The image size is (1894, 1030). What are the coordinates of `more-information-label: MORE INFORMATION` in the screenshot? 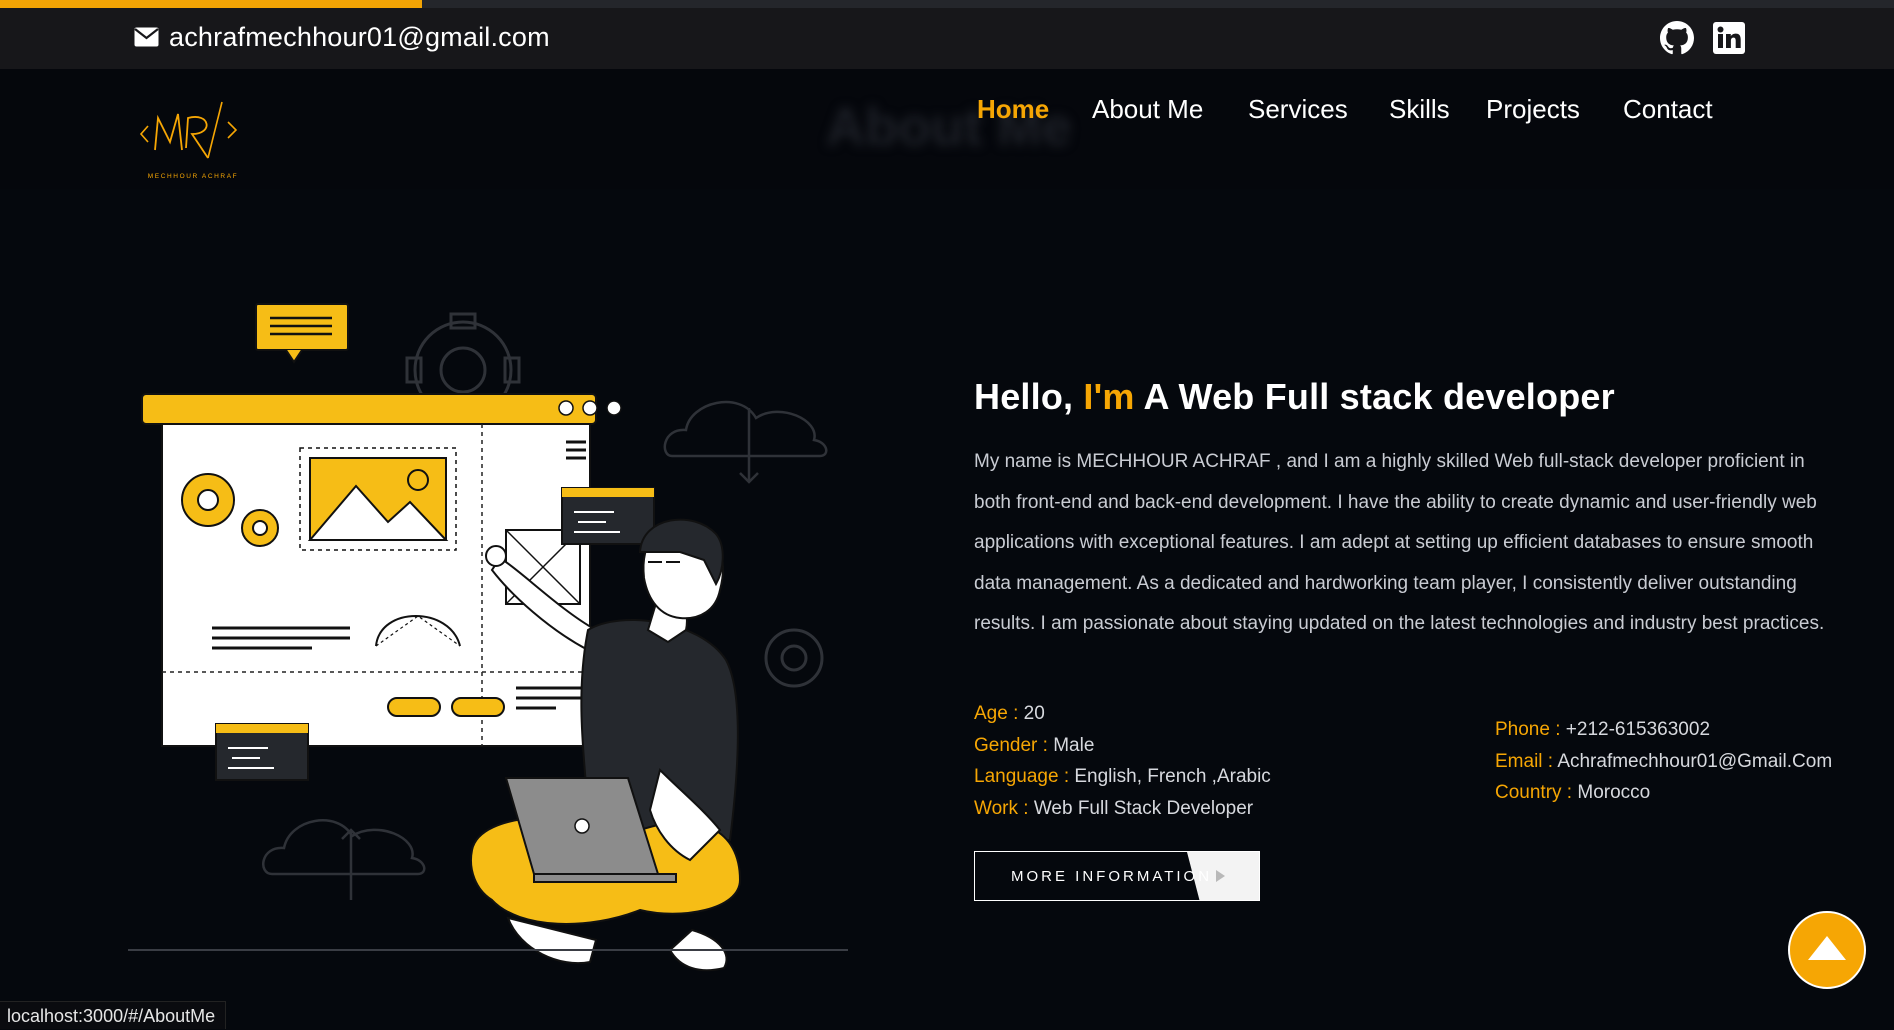 It's located at (1112, 876).